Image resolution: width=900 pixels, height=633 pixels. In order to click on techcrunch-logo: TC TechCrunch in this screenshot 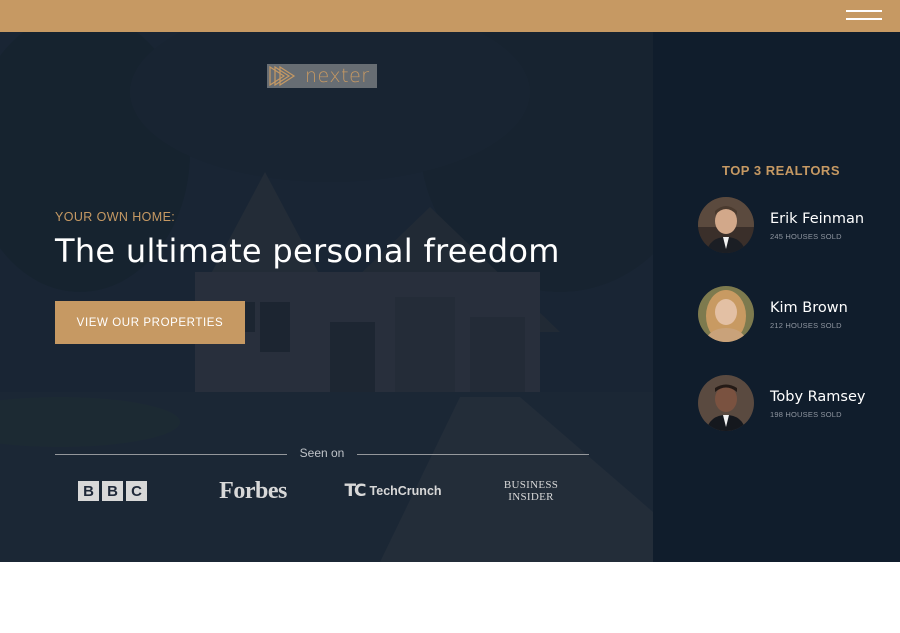, I will do `click(393, 491)`.